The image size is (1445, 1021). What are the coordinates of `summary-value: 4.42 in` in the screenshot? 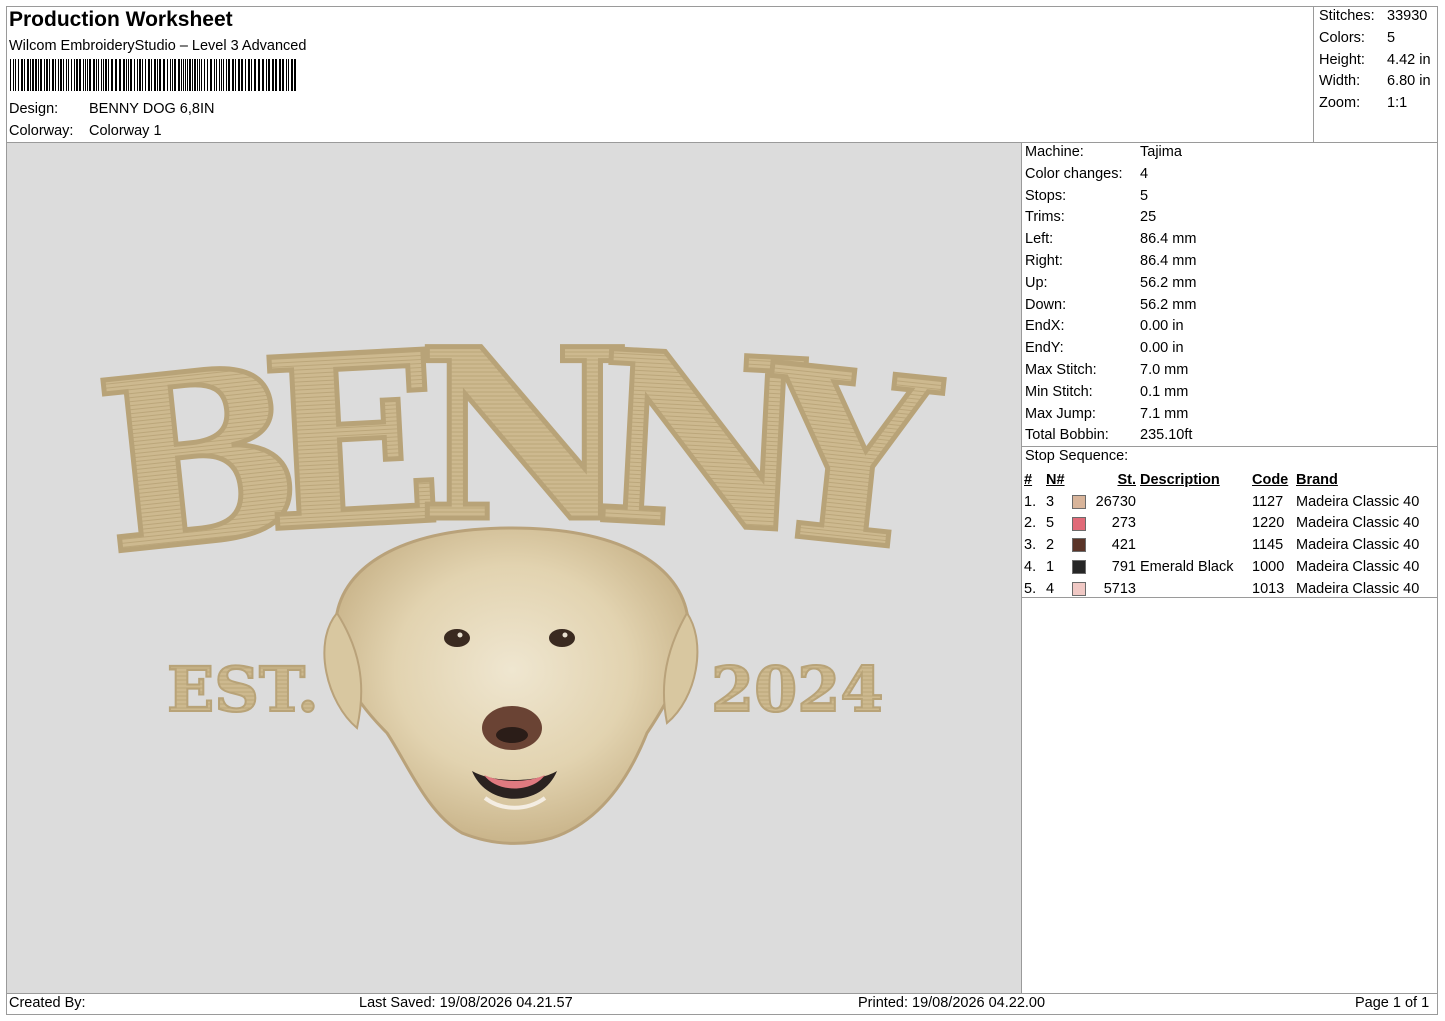 It's located at (1409, 59).